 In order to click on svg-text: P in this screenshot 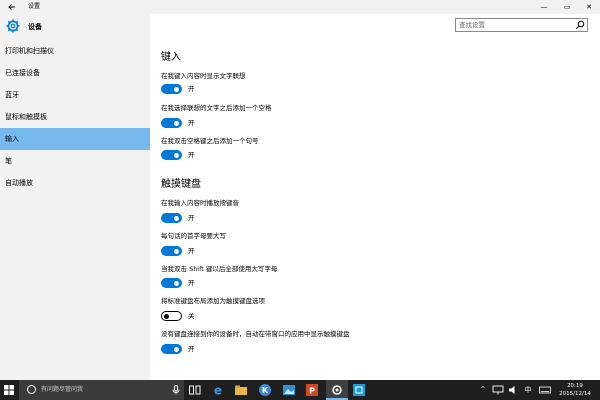, I will do `click(312, 391)`.